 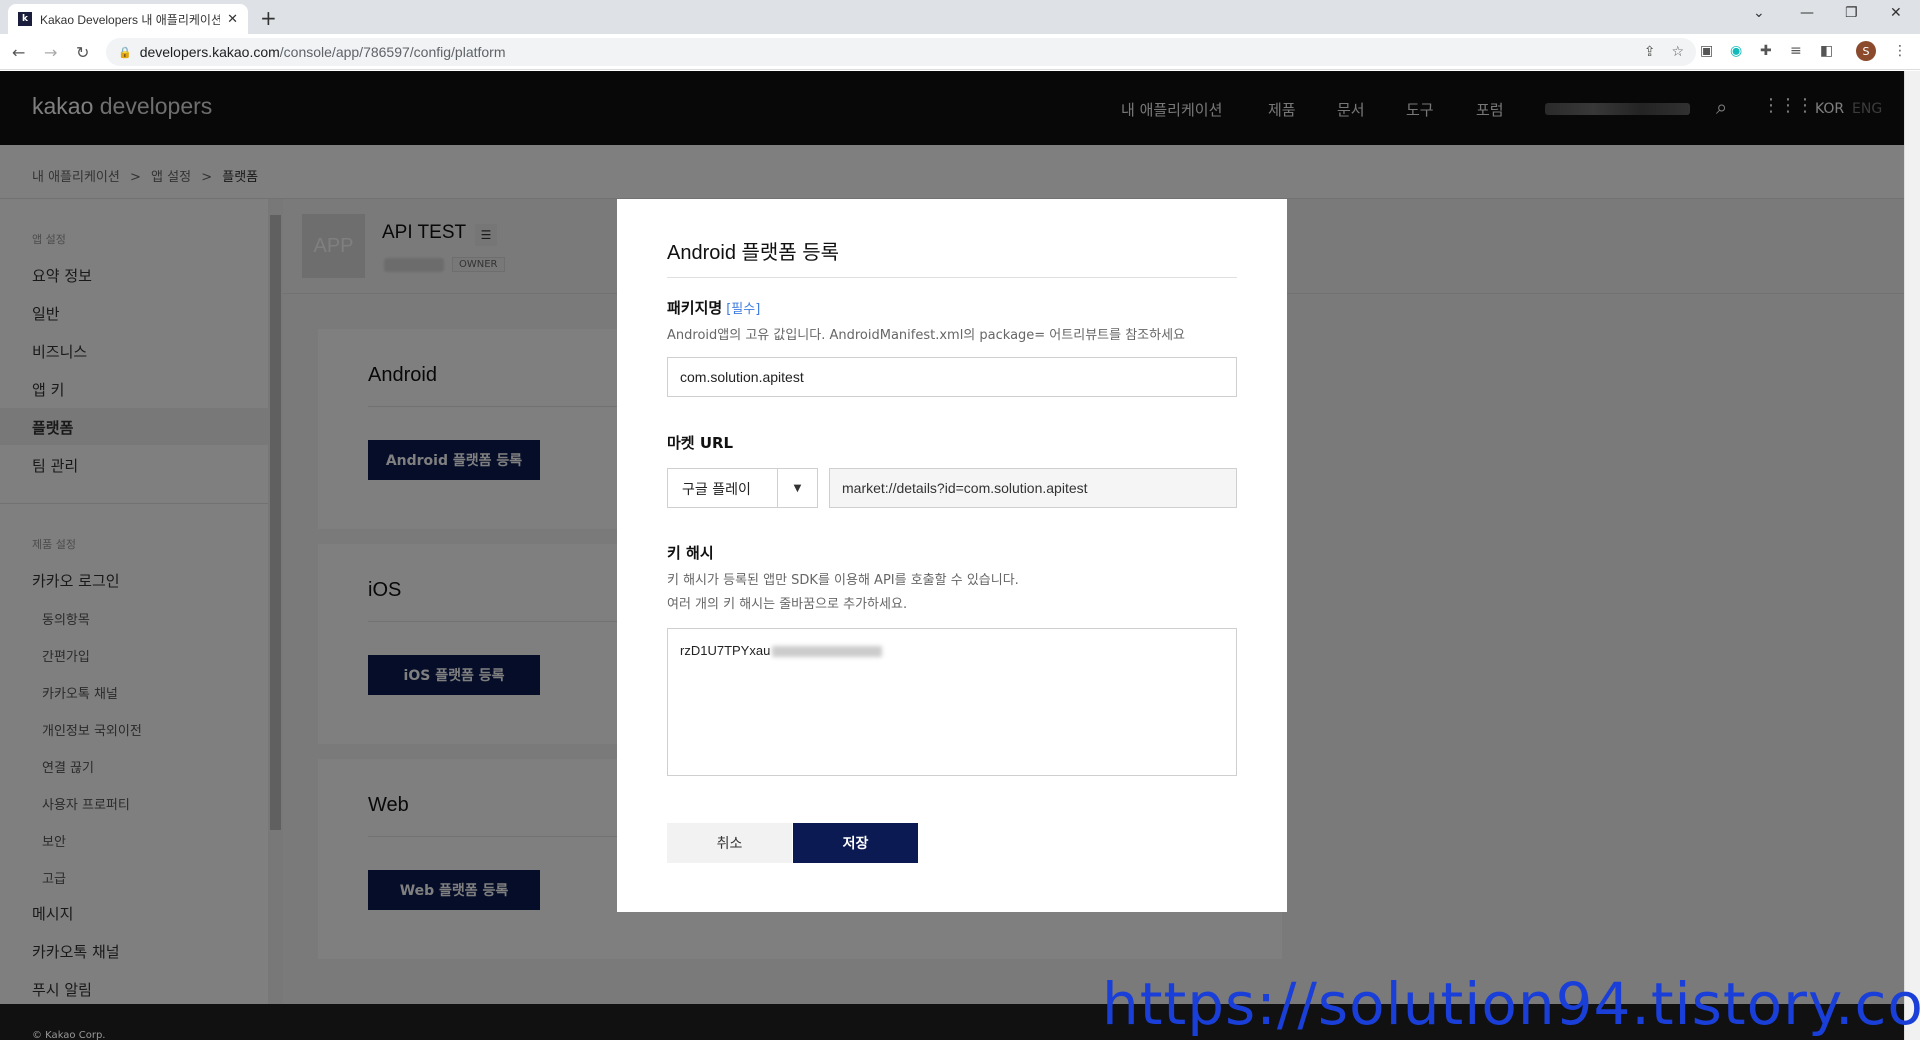 What do you see at coordinates (797, 488) in the screenshot?
I see `chevron-down-icon: ▼` at bounding box center [797, 488].